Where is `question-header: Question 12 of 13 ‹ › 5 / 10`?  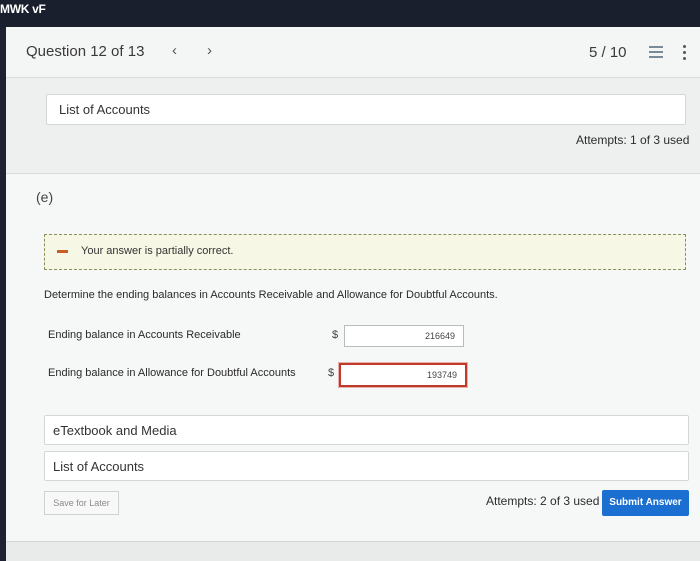
question-header: Question 12 of 13 ‹ › 5 / 10 is located at coordinates (353, 52).